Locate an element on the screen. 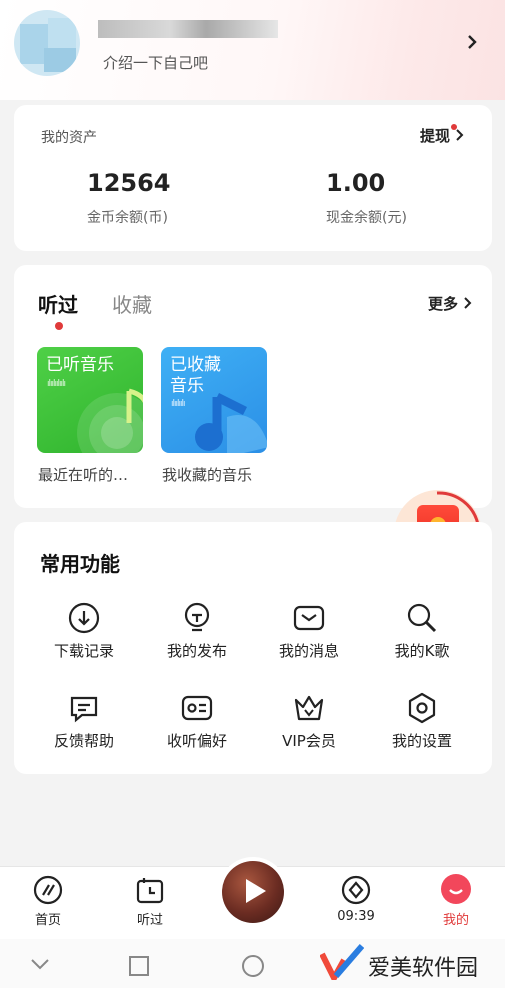 The image size is (505, 988). soundwave-icon: ılıılıılı is located at coordinates (178, 404).